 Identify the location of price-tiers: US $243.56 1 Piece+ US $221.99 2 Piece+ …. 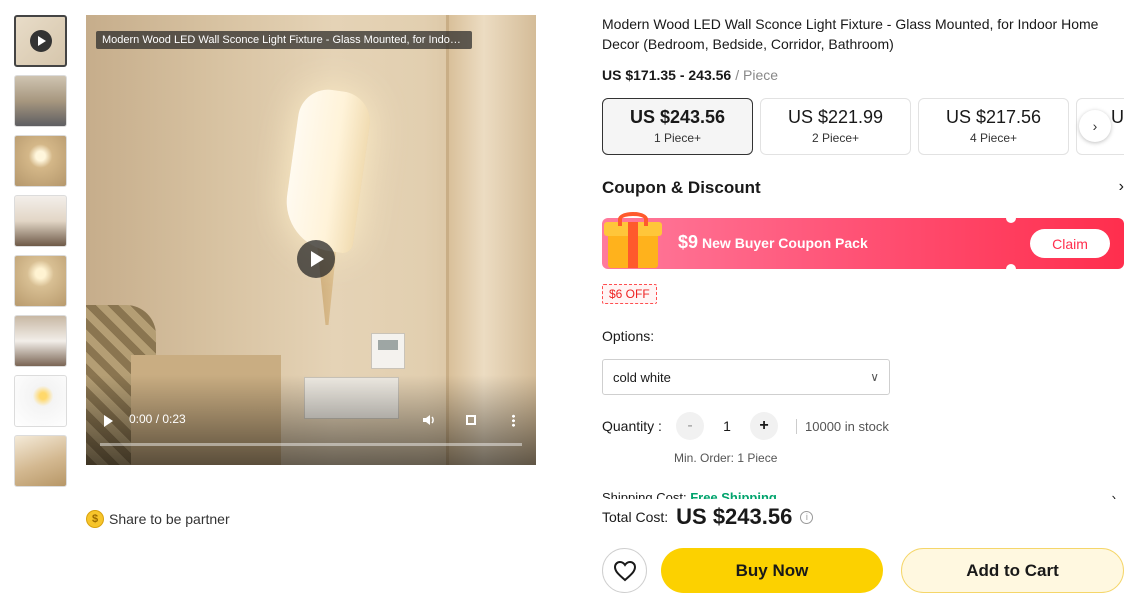
(863, 126).